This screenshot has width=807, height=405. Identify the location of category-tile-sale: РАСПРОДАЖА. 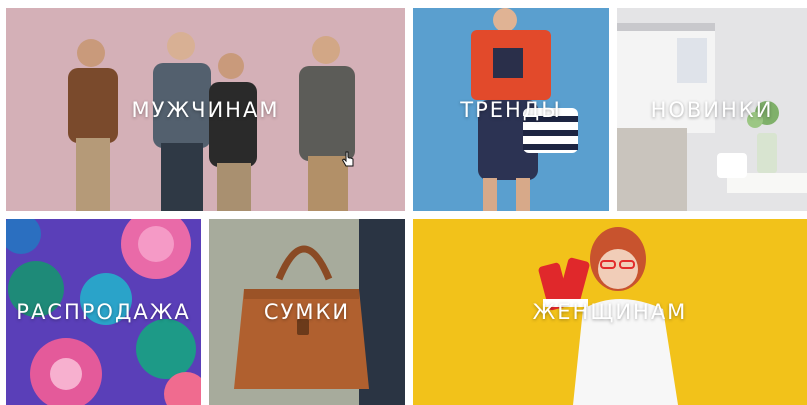
(103, 312).